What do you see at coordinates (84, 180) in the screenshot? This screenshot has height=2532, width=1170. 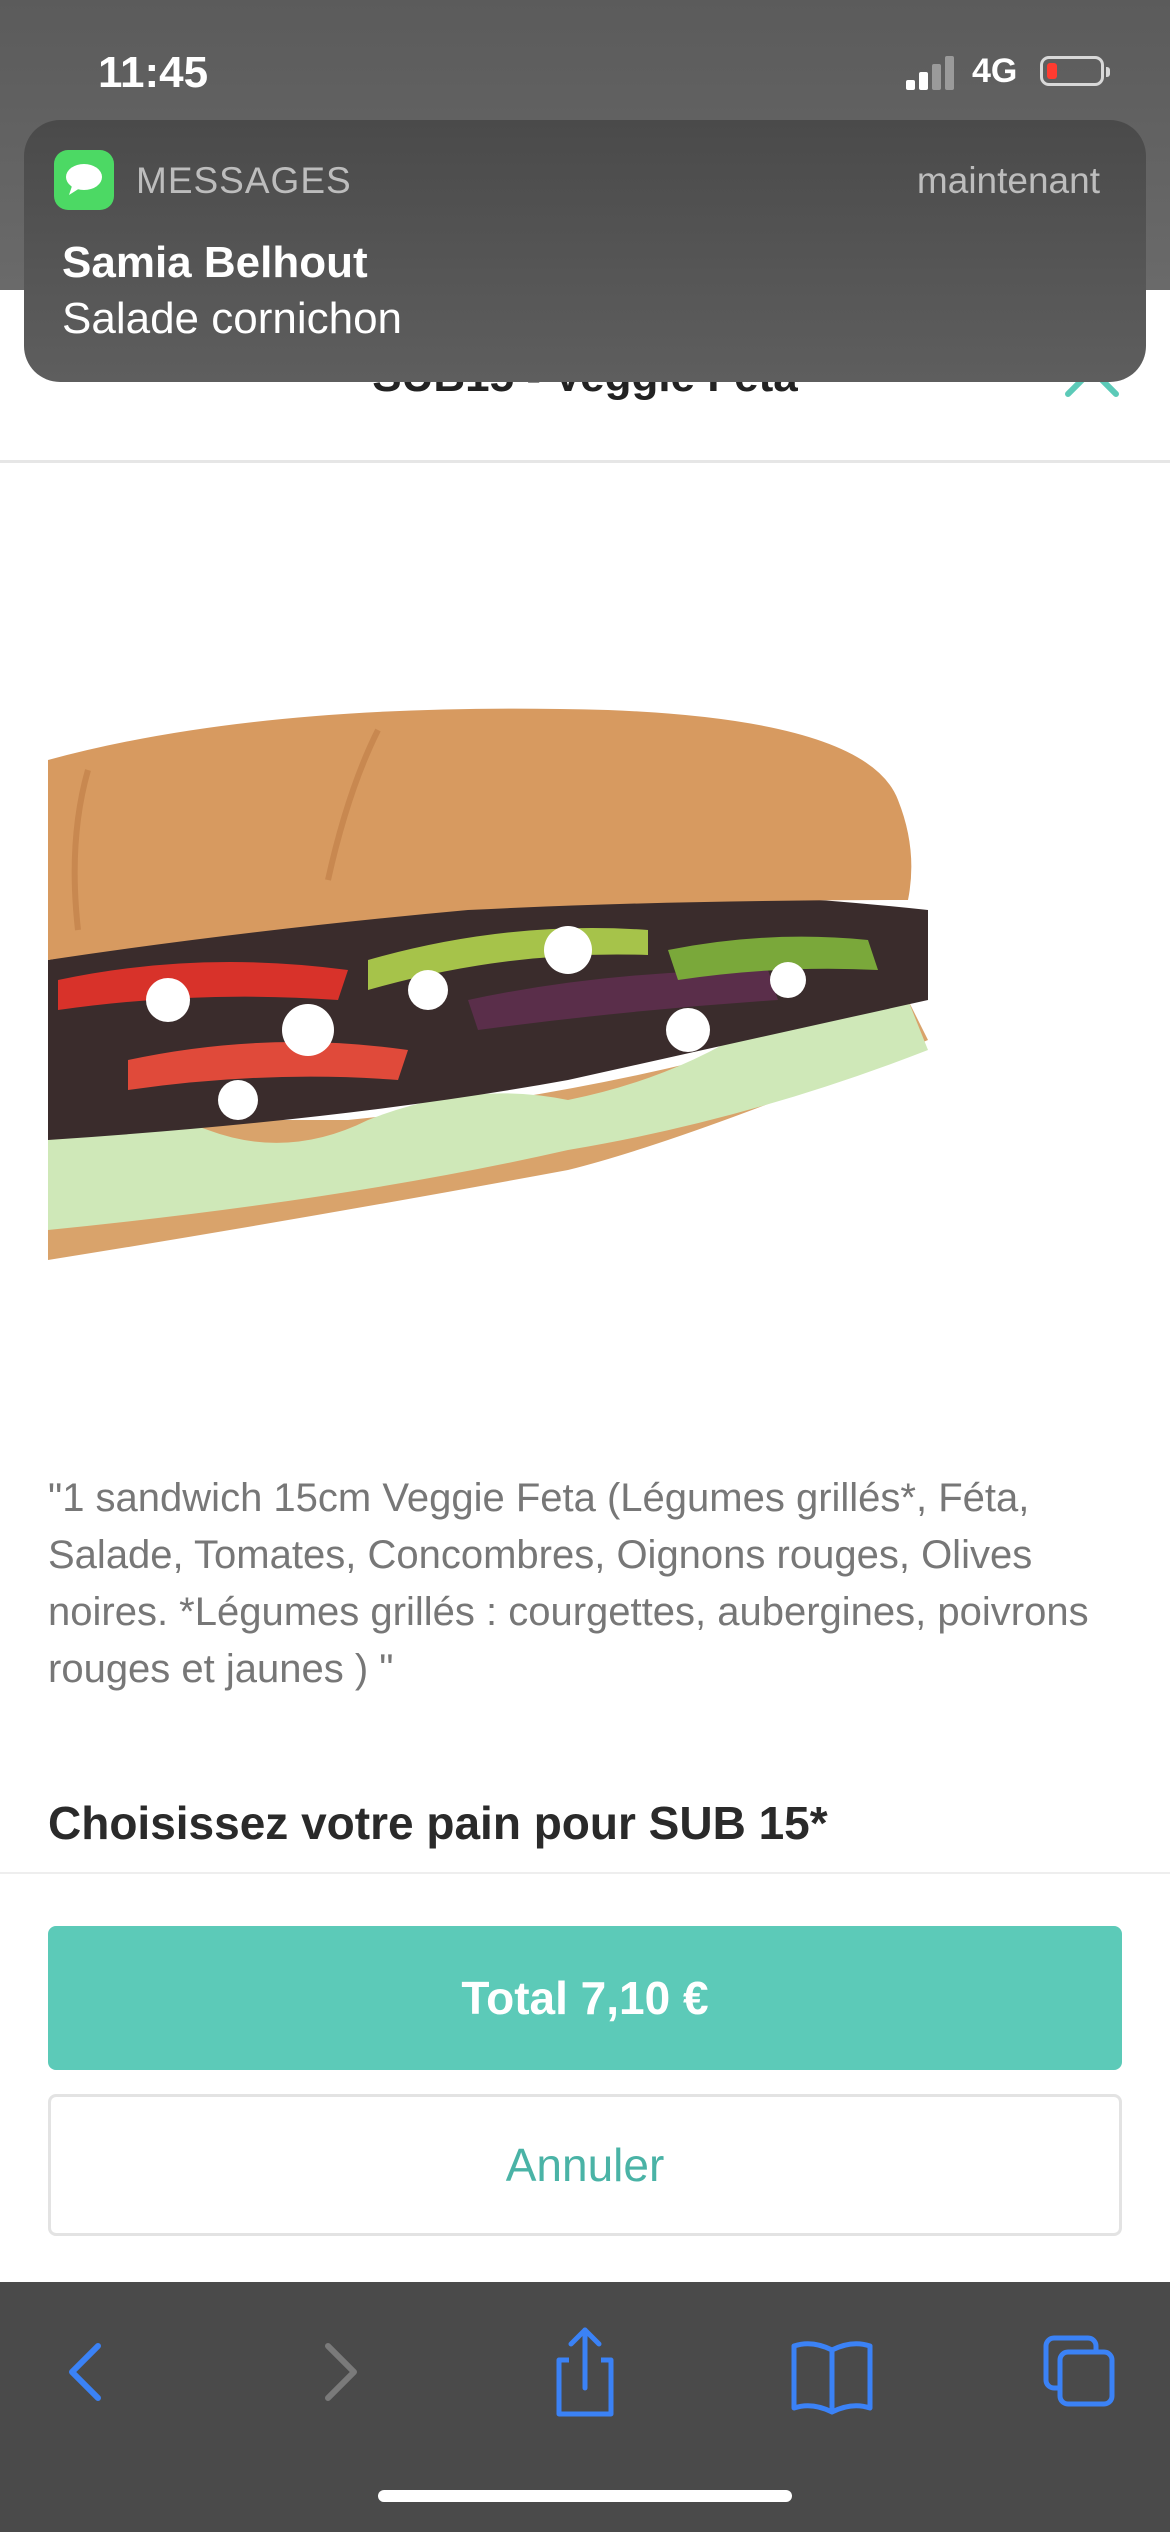 I see `messages-icon` at bounding box center [84, 180].